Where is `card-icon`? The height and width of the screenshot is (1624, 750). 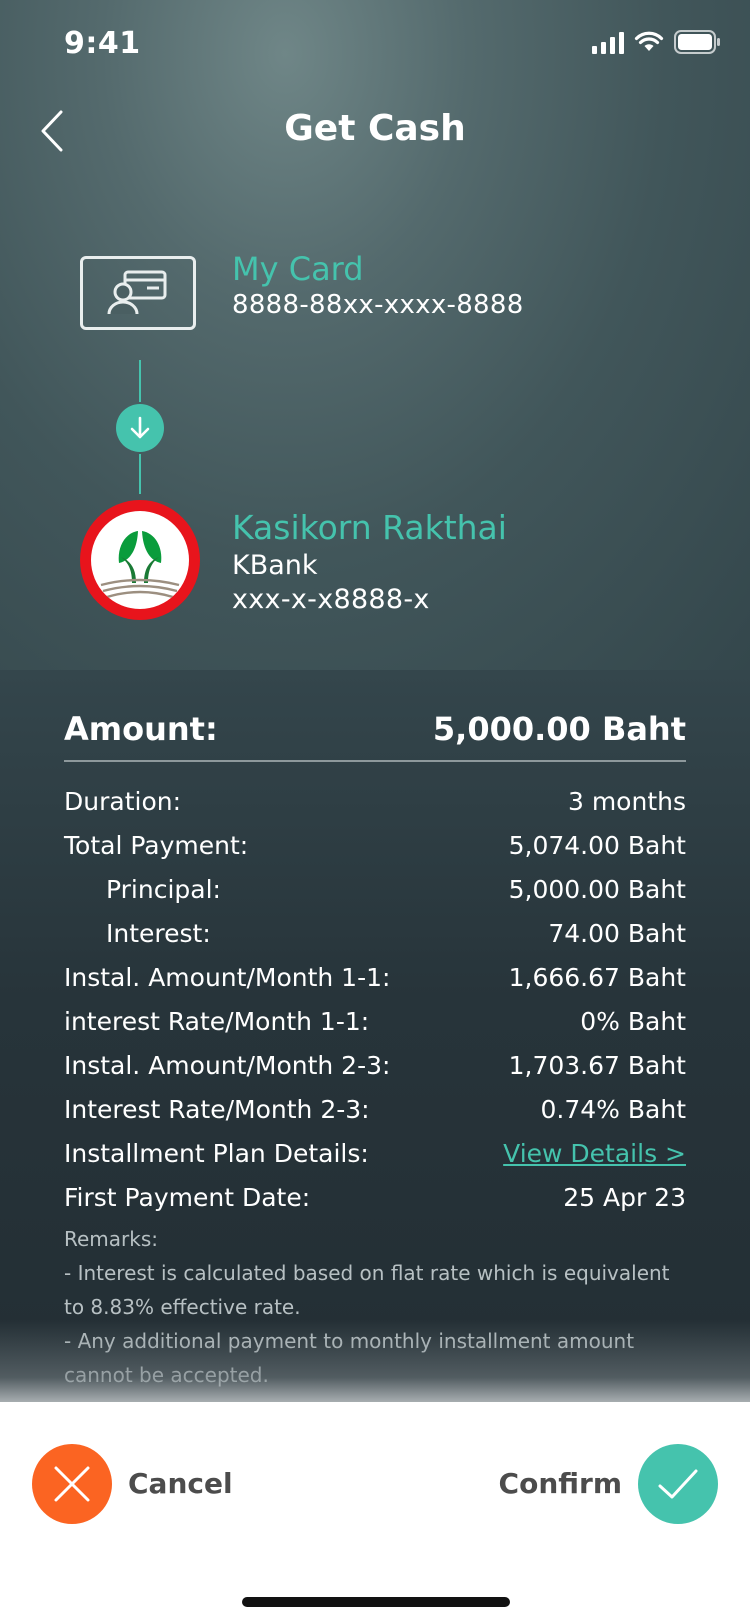
card-icon is located at coordinates (138, 293).